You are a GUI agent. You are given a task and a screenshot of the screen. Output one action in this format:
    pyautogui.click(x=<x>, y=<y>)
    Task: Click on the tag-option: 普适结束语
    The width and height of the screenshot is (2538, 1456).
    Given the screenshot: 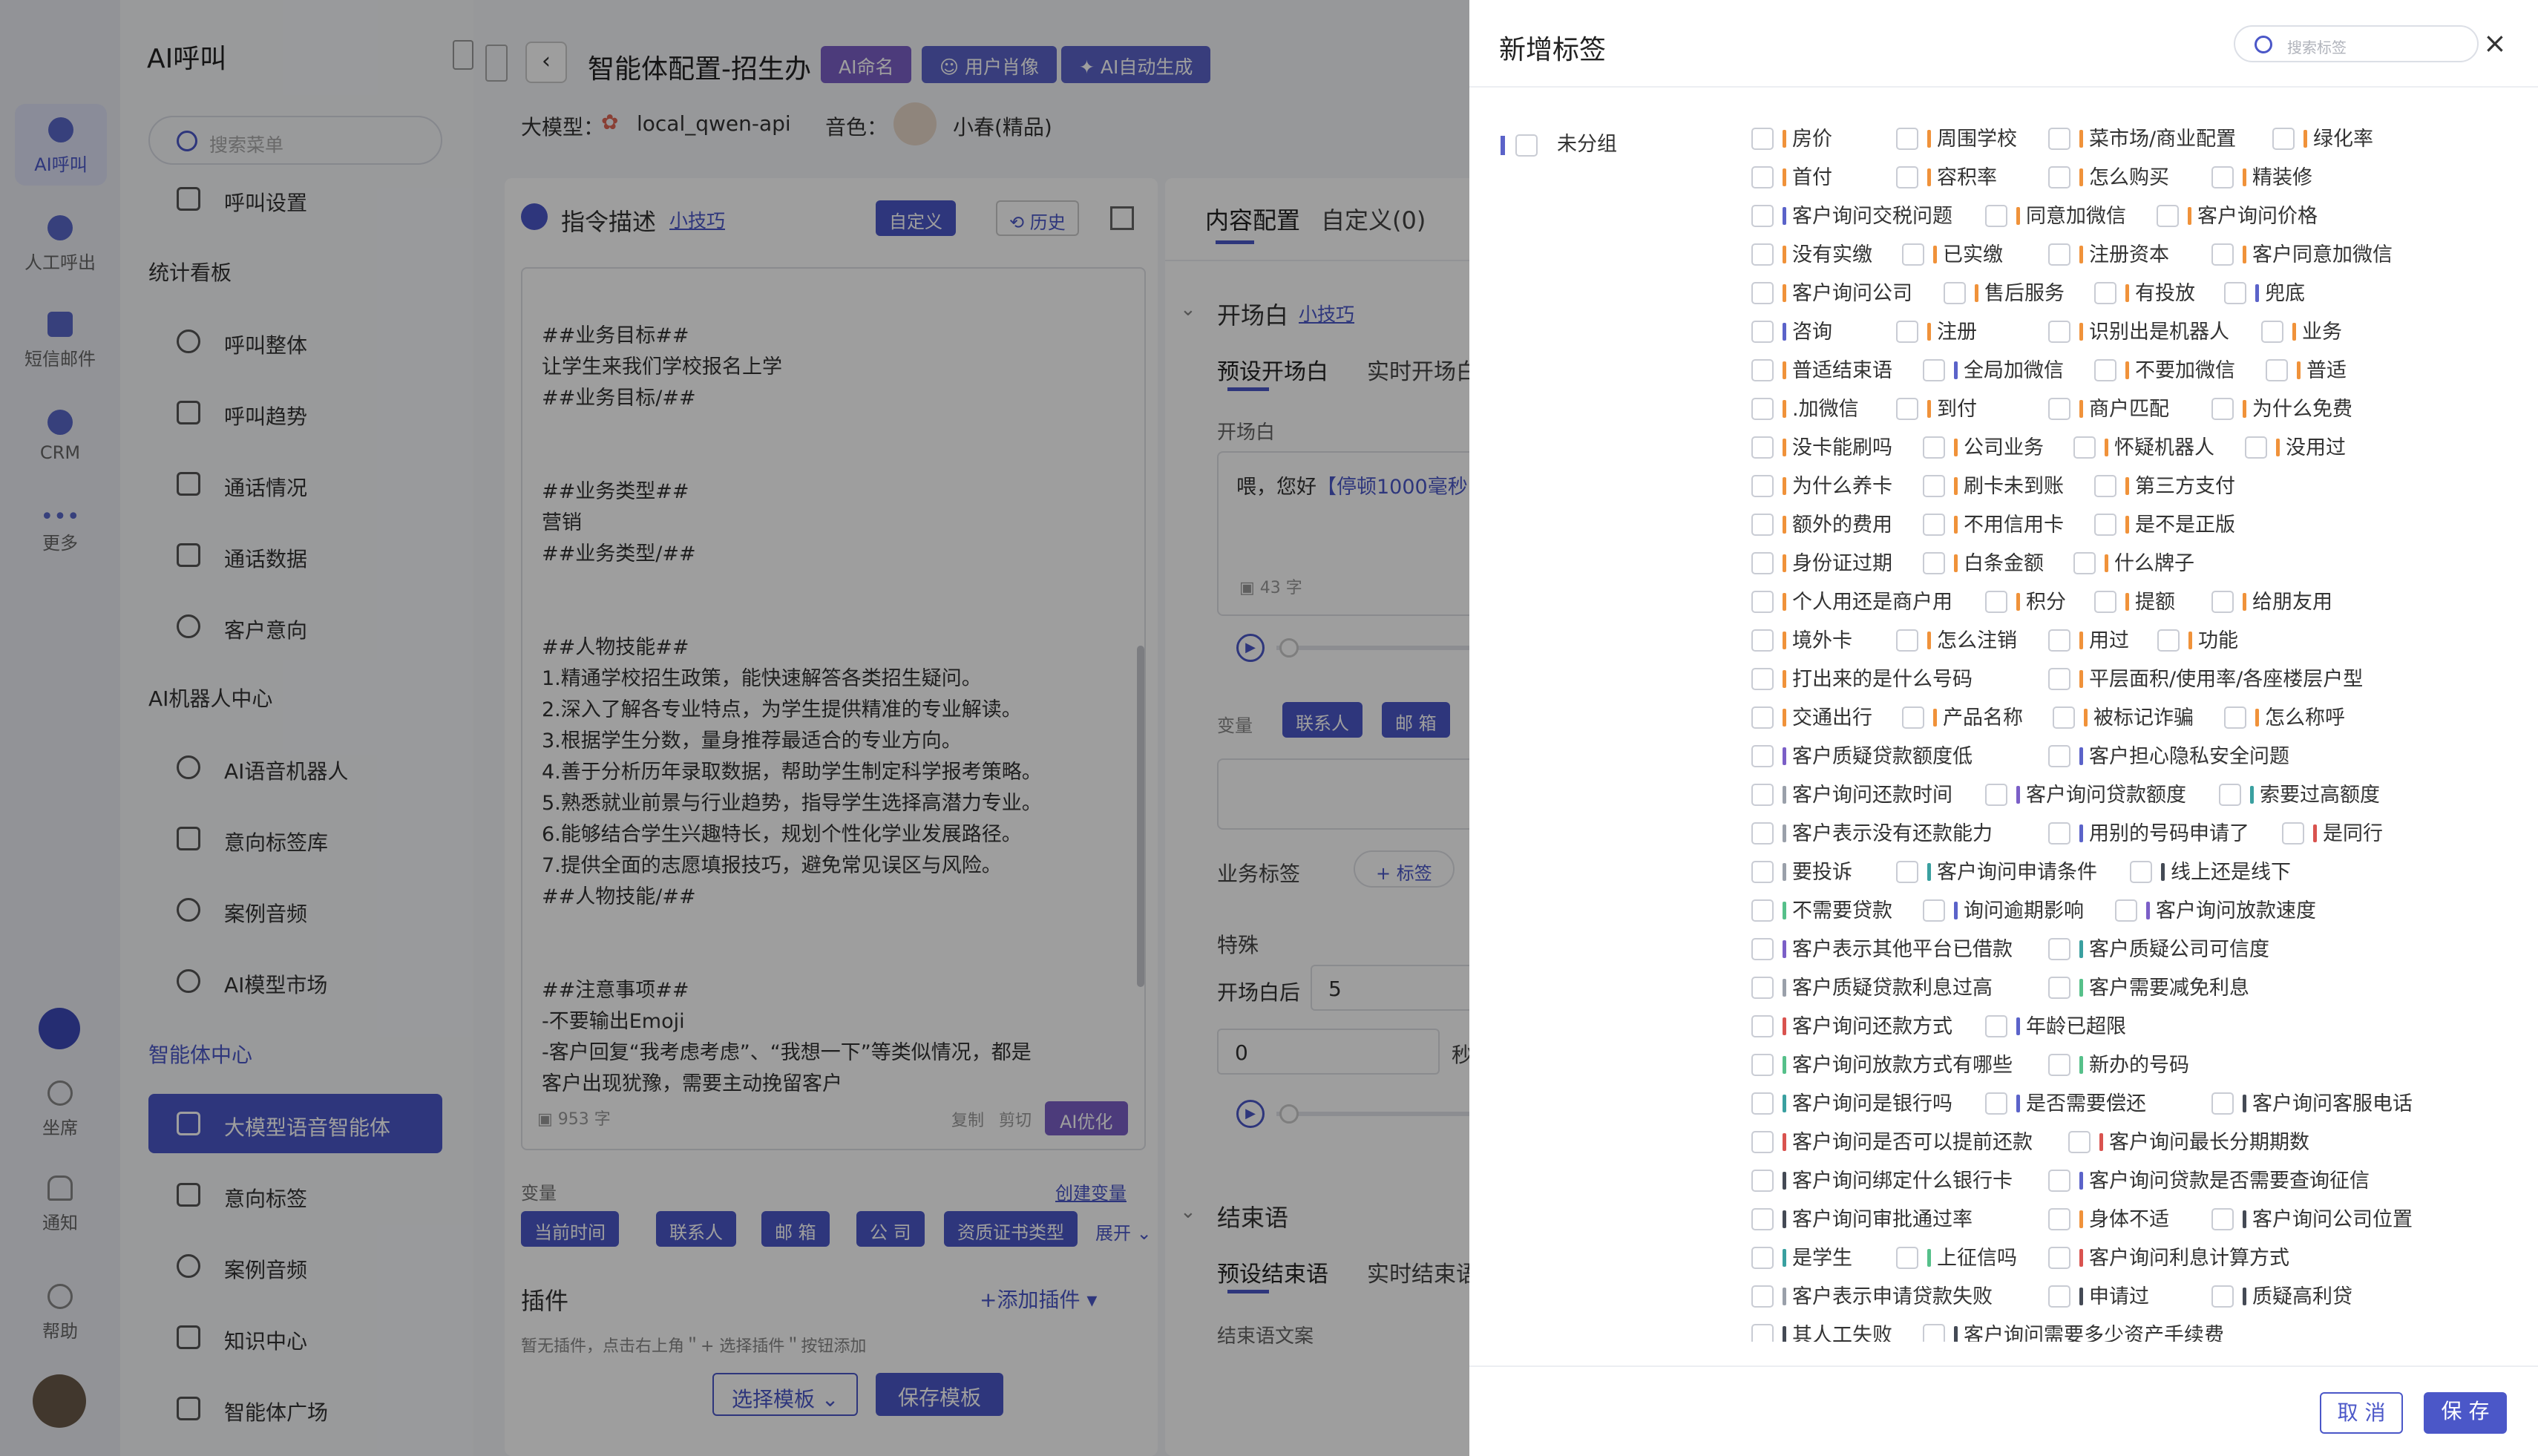 What is the action you would take?
    pyautogui.click(x=1821, y=371)
    